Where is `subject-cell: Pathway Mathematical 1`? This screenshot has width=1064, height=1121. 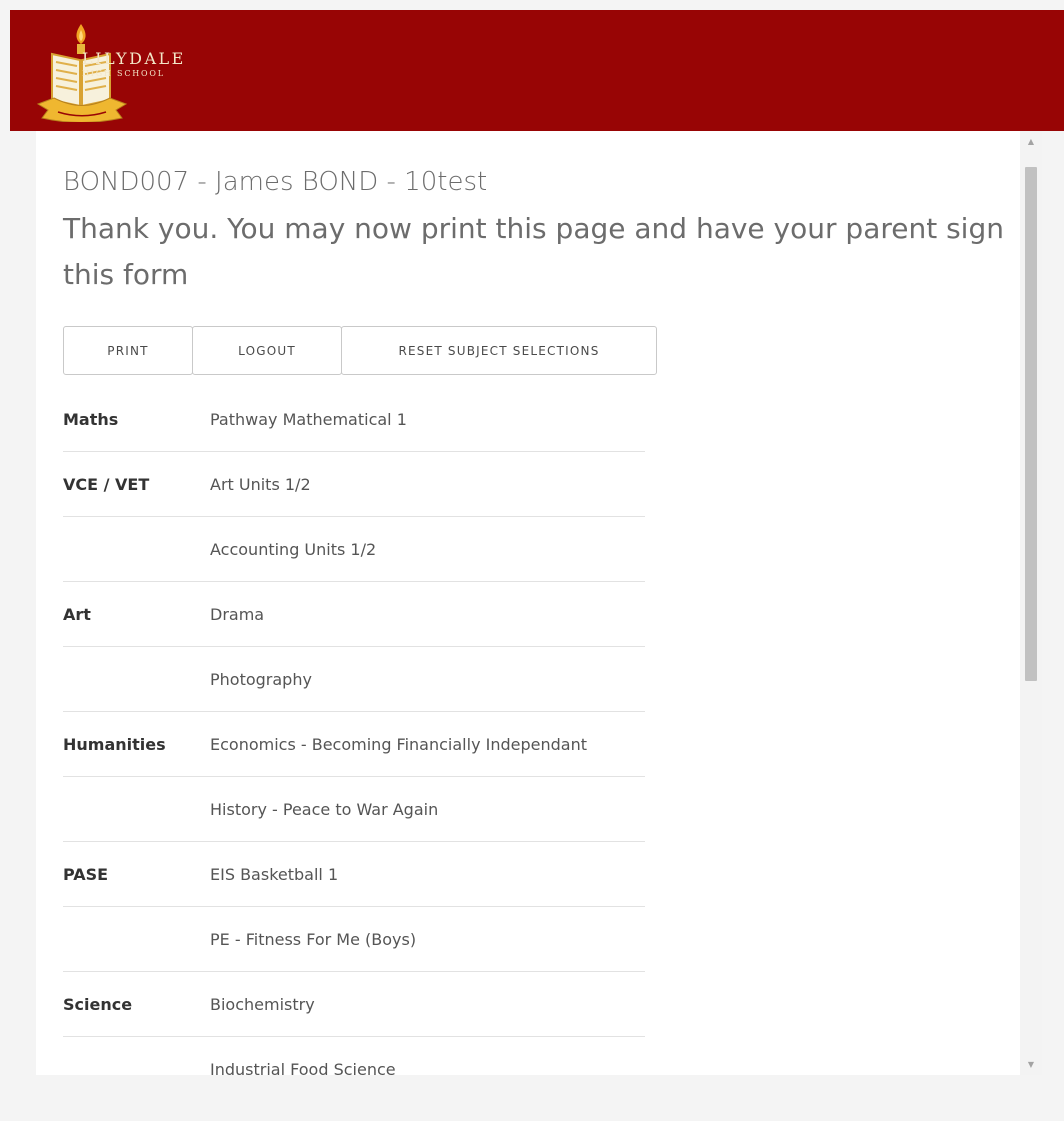
subject-cell: Pathway Mathematical 1 is located at coordinates (308, 419).